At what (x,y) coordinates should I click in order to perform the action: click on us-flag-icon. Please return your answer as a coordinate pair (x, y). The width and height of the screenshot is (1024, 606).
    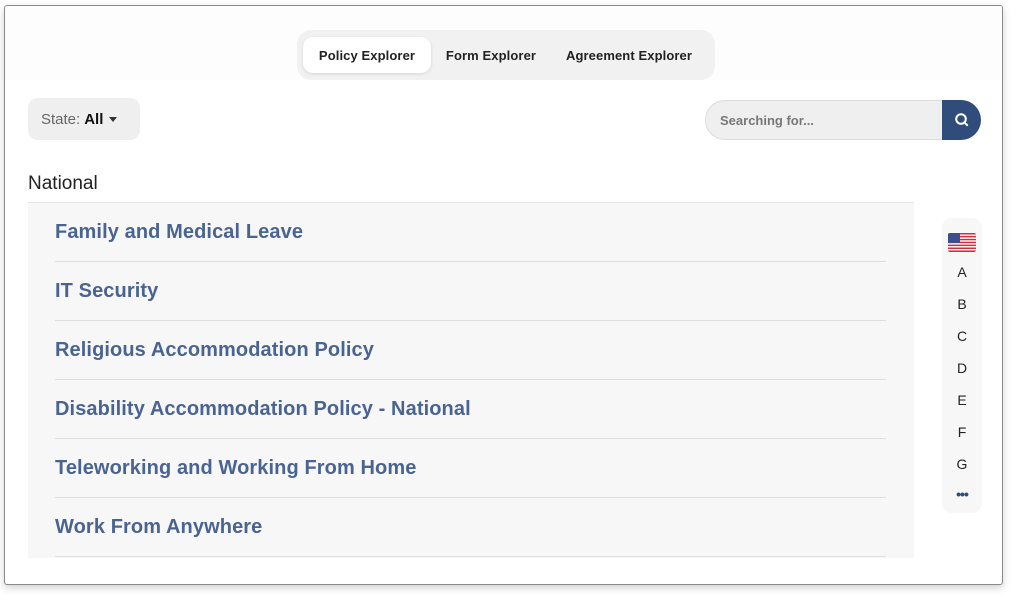
    Looking at the image, I should click on (962, 242).